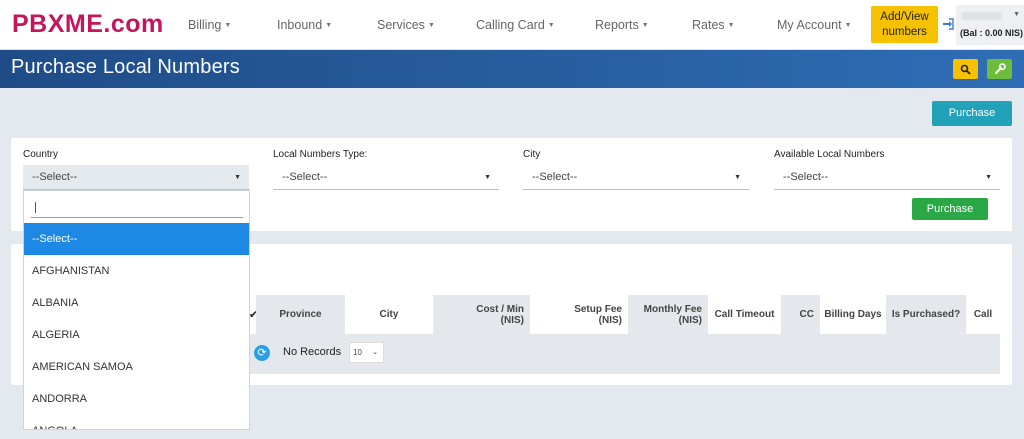 Image resolution: width=1024 pixels, height=439 pixels. I want to click on city-select: --Select-- ▼, so click(636, 177).